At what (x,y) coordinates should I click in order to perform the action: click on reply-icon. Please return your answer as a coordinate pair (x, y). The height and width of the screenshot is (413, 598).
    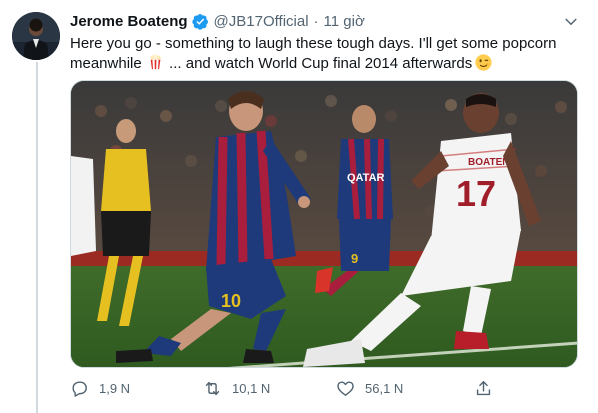
    Looking at the image, I should click on (79, 388).